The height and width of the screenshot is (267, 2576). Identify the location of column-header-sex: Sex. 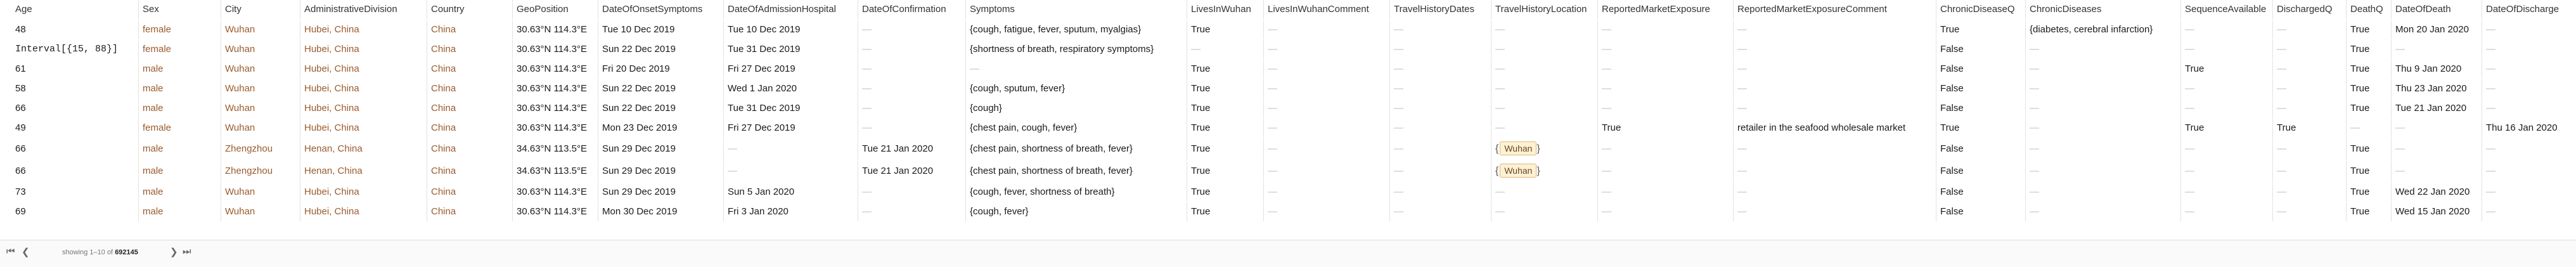
(179, 9).